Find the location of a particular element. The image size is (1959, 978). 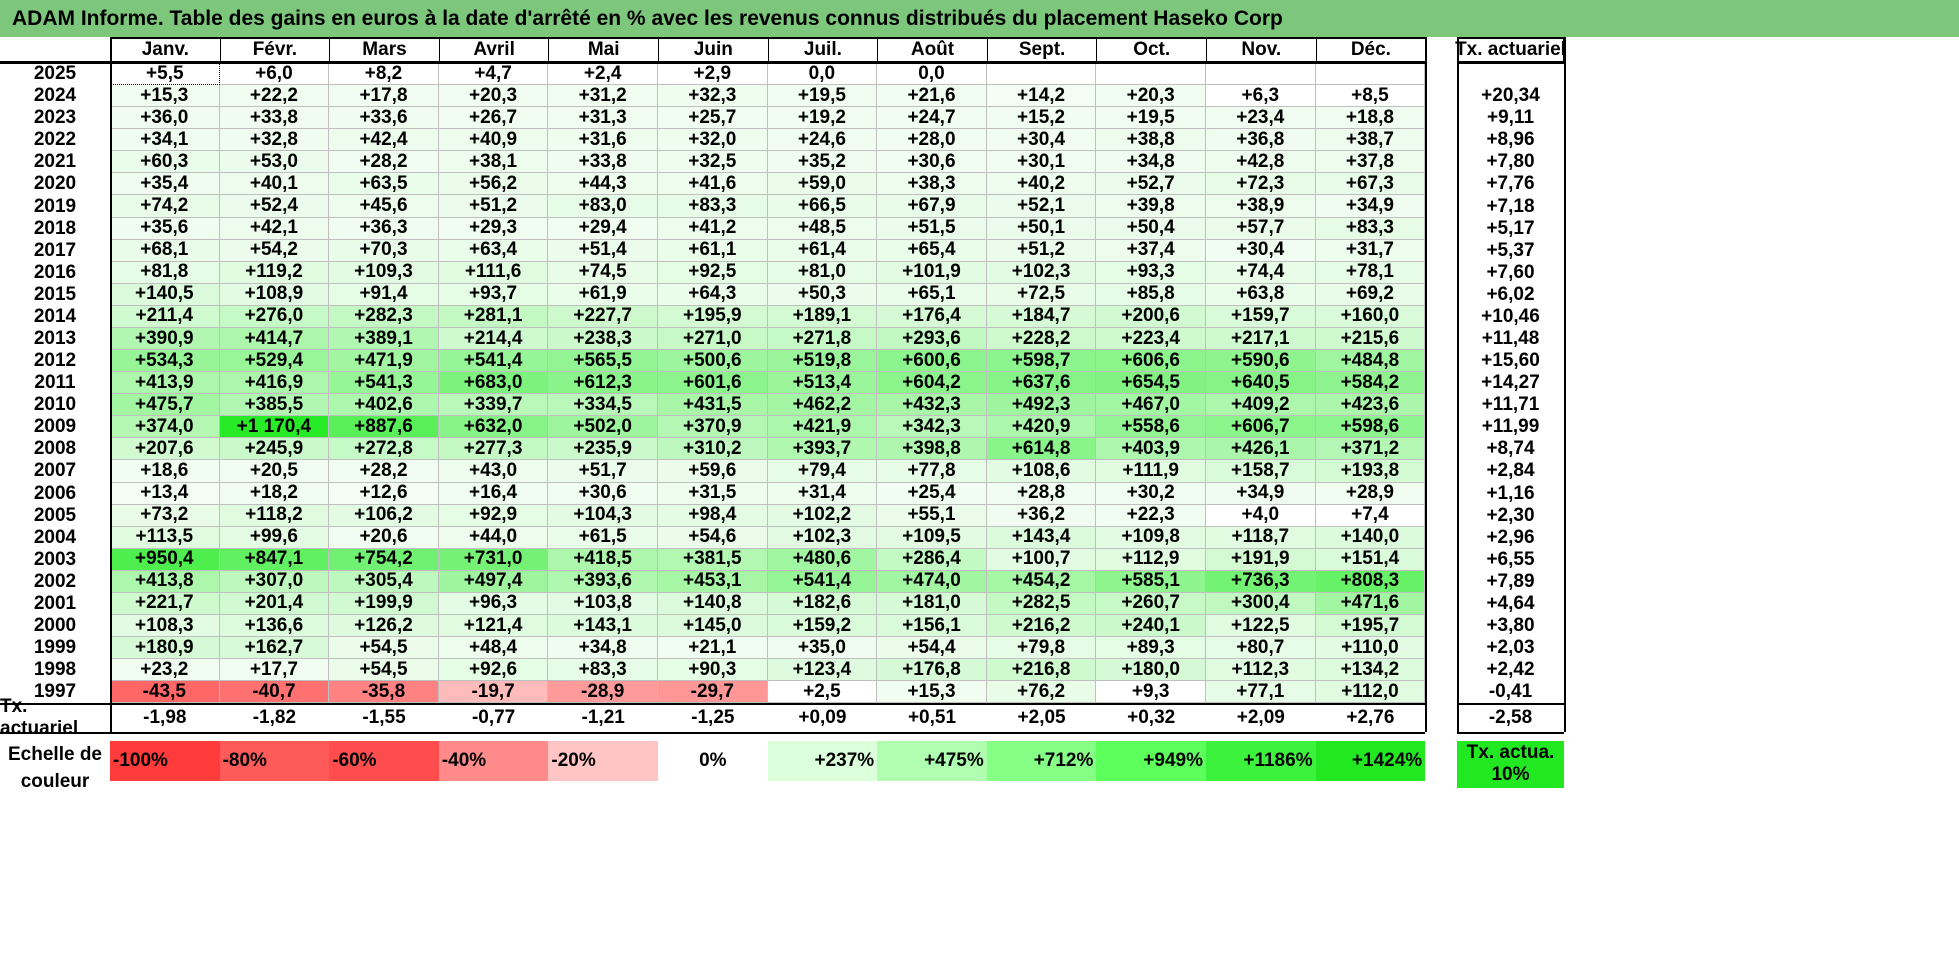

actuarial-value: +2,03 is located at coordinates (1510, 648).